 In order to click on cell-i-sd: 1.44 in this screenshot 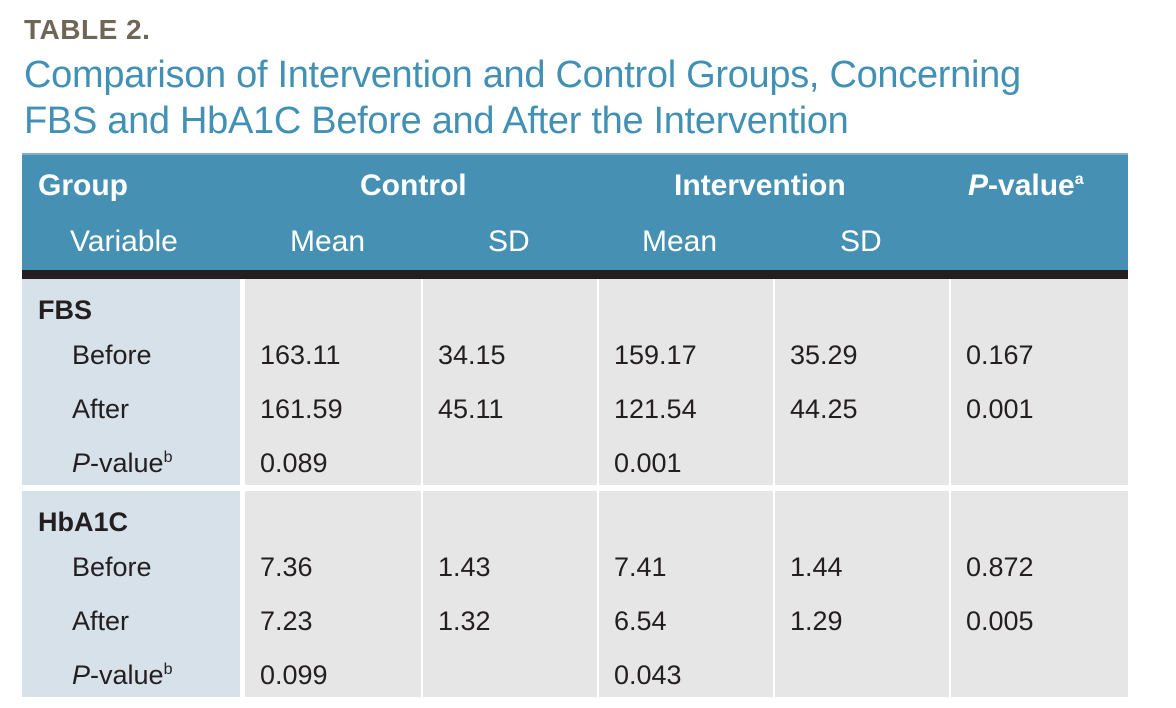, I will do `click(816, 567)`.